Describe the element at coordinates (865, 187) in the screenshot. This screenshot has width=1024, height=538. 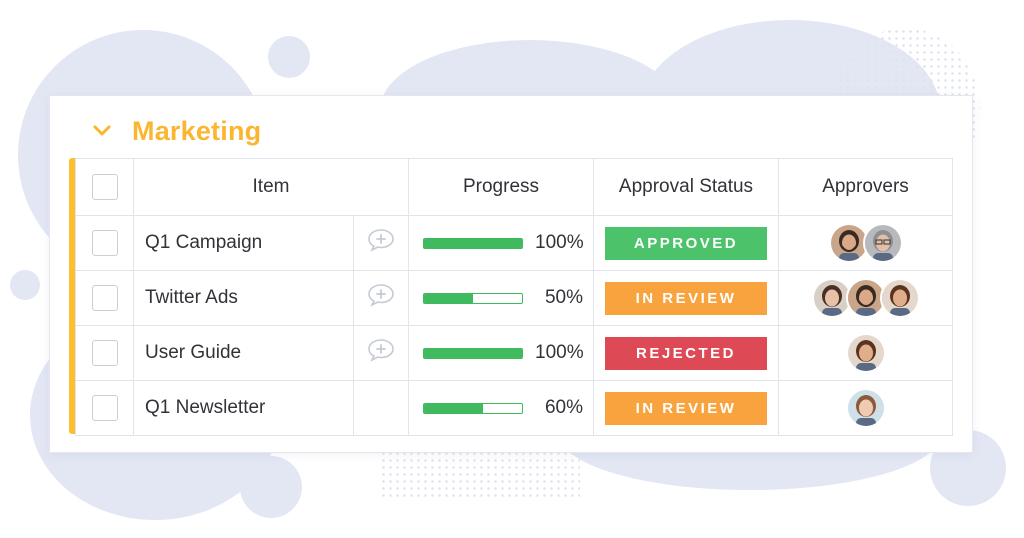
I see `column-header-approvers: Approvers` at that location.